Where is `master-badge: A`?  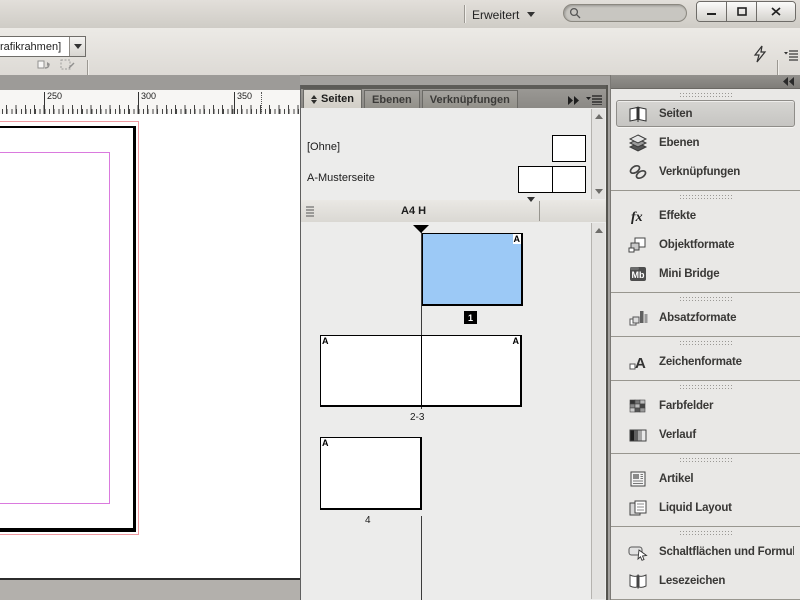
master-badge: A is located at coordinates (325, 341).